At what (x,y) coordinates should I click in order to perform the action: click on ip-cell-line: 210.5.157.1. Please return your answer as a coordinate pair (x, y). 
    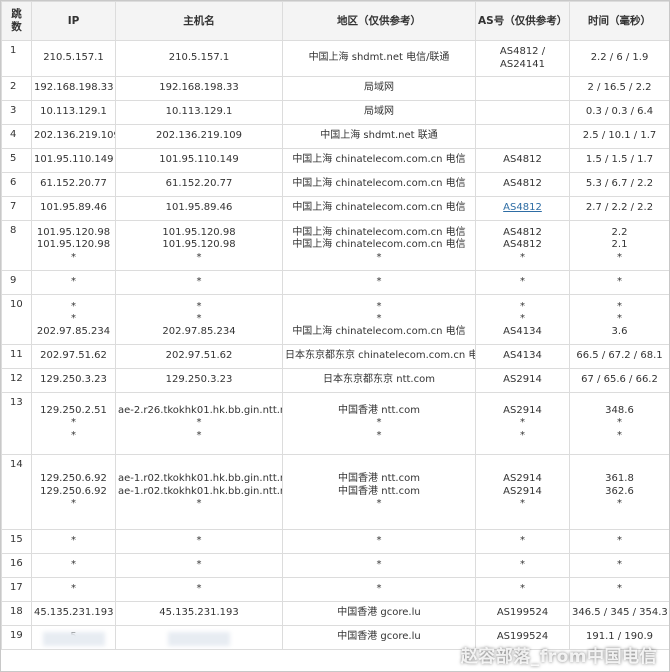
    Looking at the image, I should click on (73, 58).